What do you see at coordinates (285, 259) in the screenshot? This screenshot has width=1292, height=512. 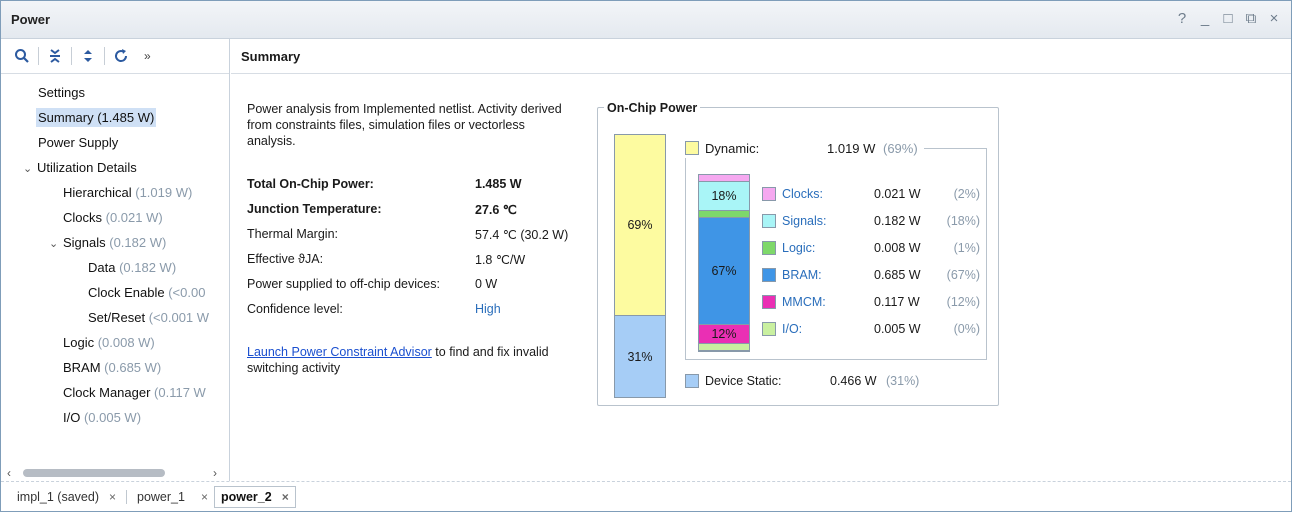 I see `stat-key: Effective ϑJA:` at bounding box center [285, 259].